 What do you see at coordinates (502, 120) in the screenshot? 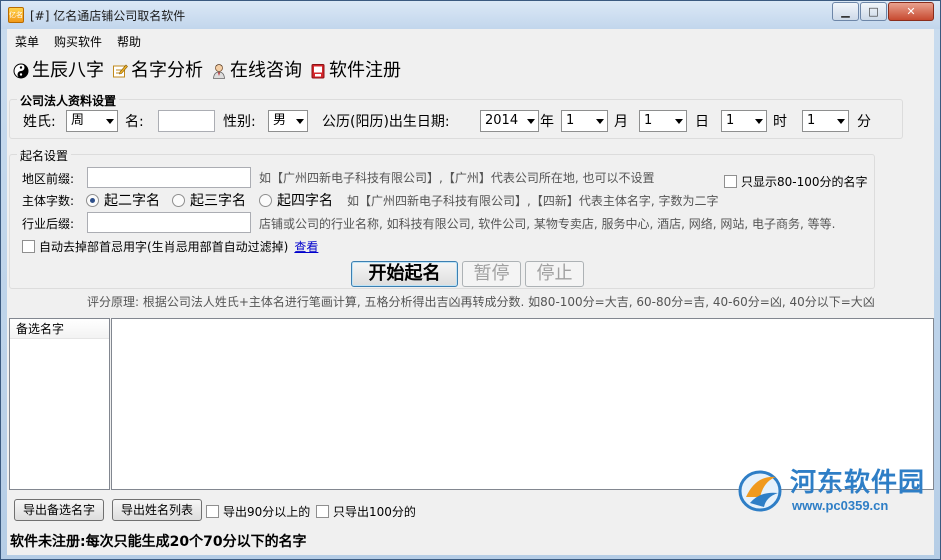
I see `year-value: 2014` at bounding box center [502, 120].